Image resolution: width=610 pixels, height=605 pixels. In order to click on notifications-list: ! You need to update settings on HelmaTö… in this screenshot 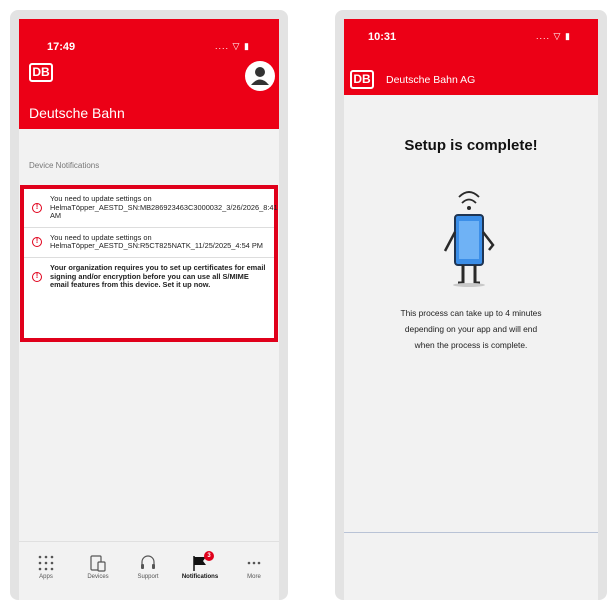, I will do `click(149, 263)`.